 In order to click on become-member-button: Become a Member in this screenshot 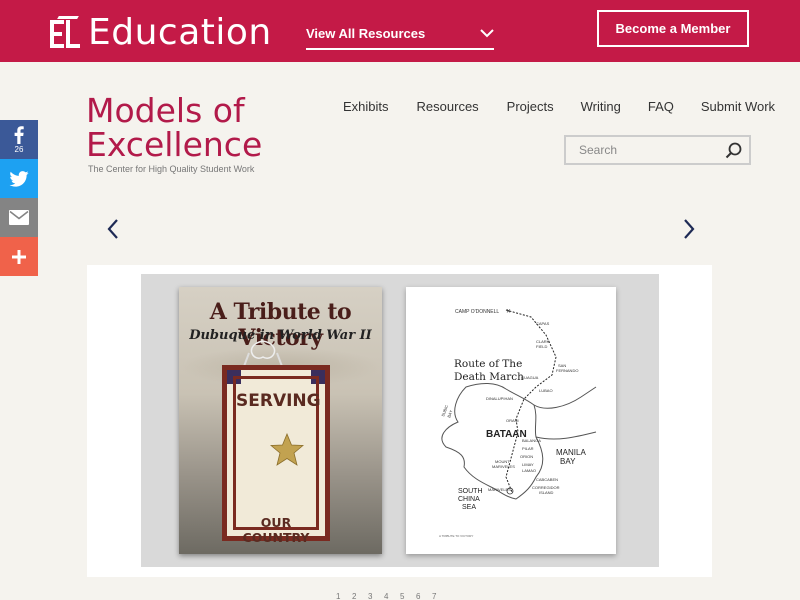, I will do `click(673, 28)`.